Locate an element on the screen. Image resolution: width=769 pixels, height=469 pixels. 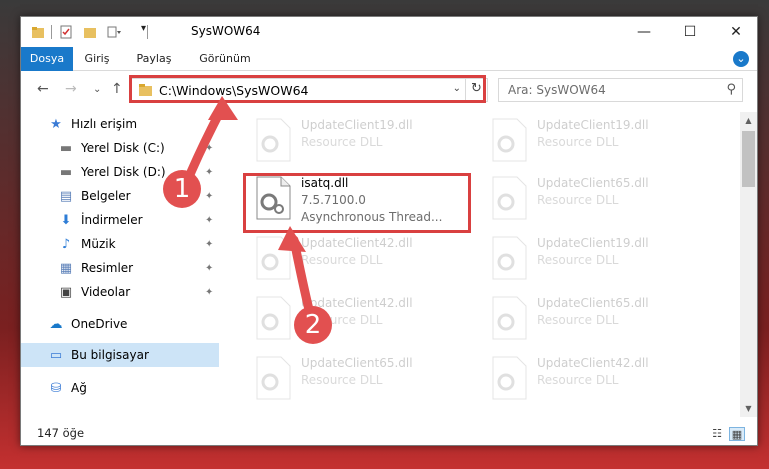
scroll-up-icon: ▲ is located at coordinates (748, 120).